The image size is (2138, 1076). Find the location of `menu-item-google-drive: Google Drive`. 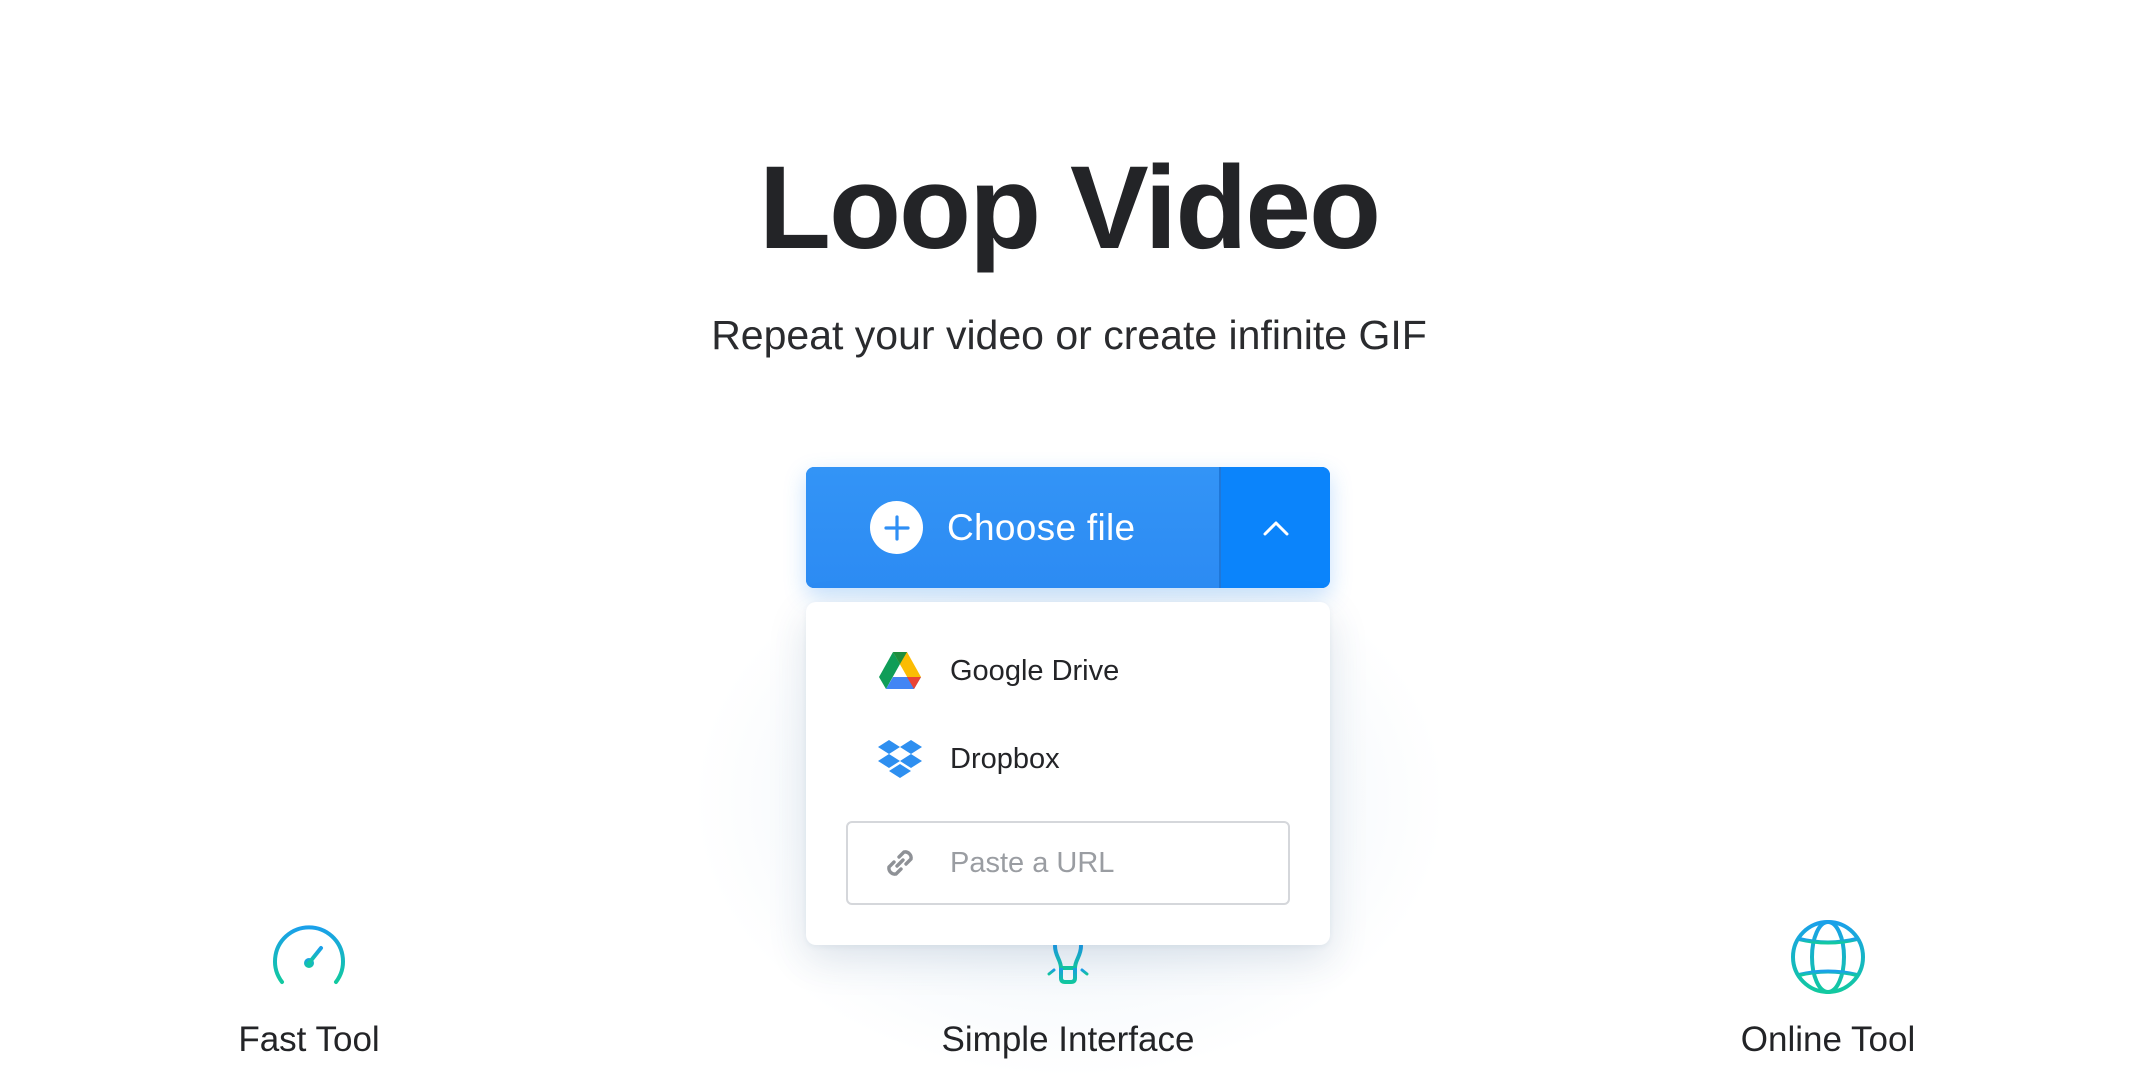

menu-item-google-drive: Google Drive is located at coordinates (997, 671).